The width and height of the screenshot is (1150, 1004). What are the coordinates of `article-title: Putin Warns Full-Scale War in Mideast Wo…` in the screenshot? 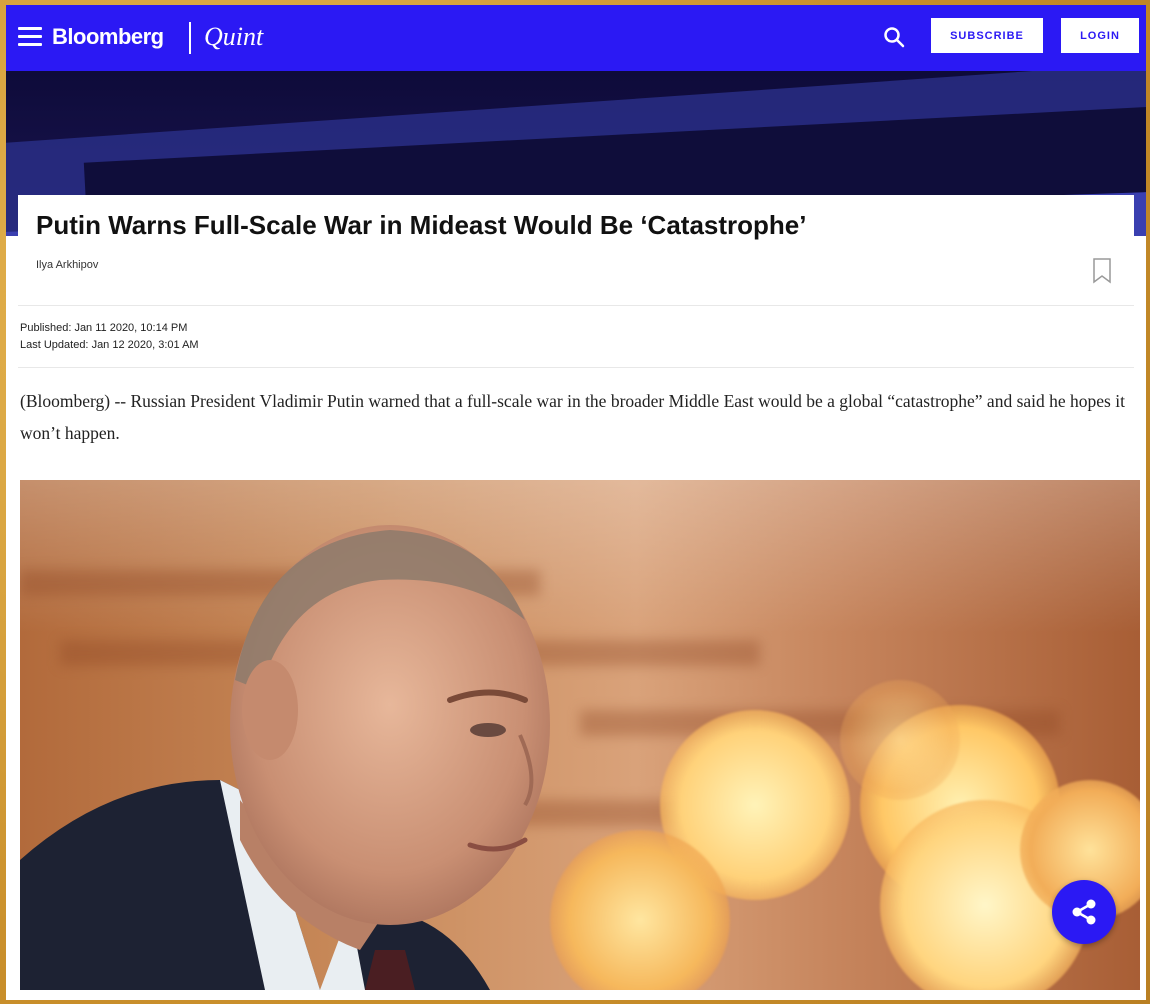 It's located at (421, 225).